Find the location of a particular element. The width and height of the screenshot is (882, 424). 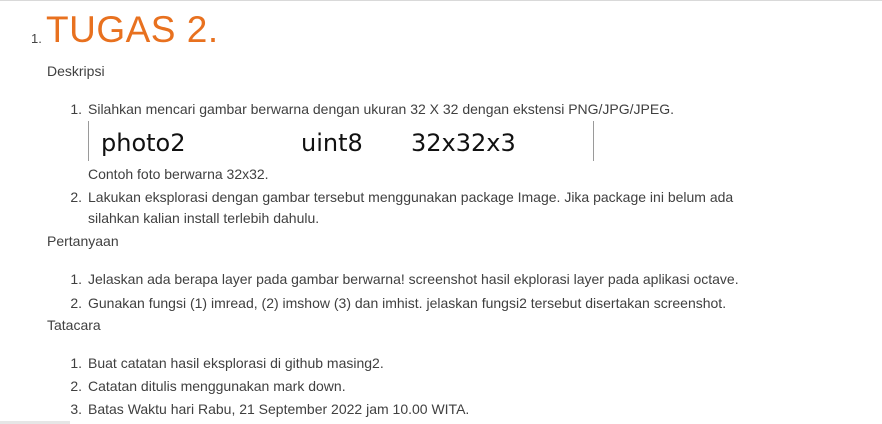

page-title: TUGAS 2. is located at coordinates (132, 29).